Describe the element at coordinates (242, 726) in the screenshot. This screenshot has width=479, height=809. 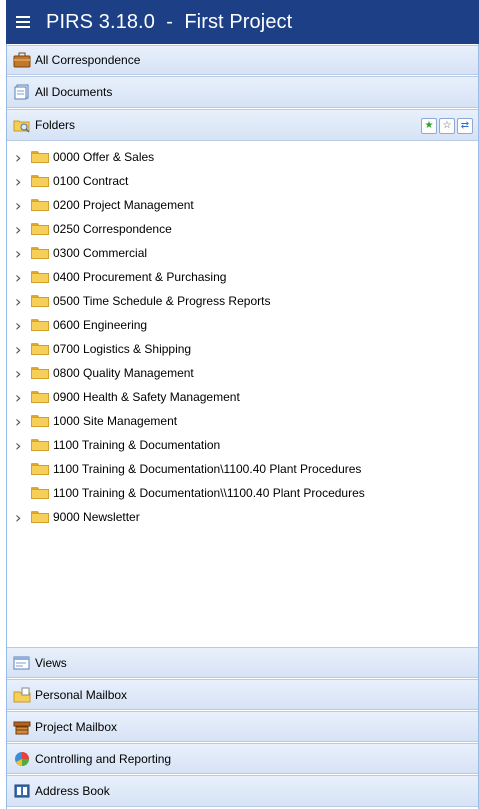
I see `section-project-mailbox: Project Mailbox` at that location.